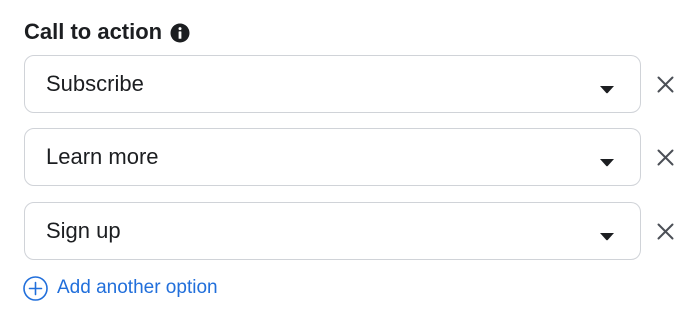 This screenshot has width=700, height=318. Describe the element at coordinates (95, 83) in the screenshot. I see `cta-select-value: Subscribe` at that location.